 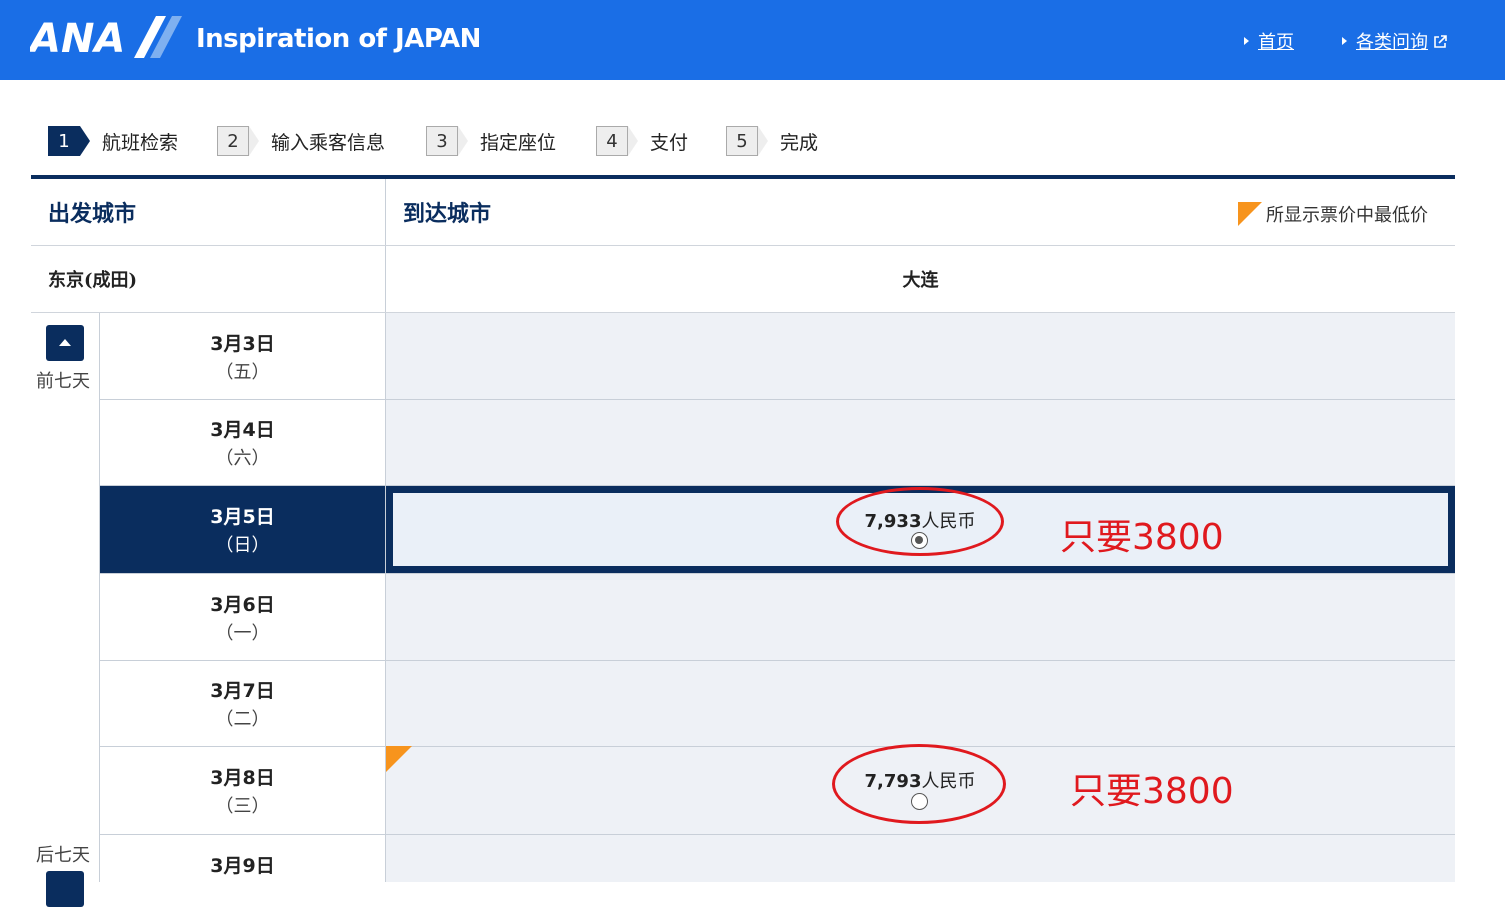 What do you see at coordinates (77, 38) in the screenshot?
I see `svg-text: ANA` at bounding box center [77, 38].